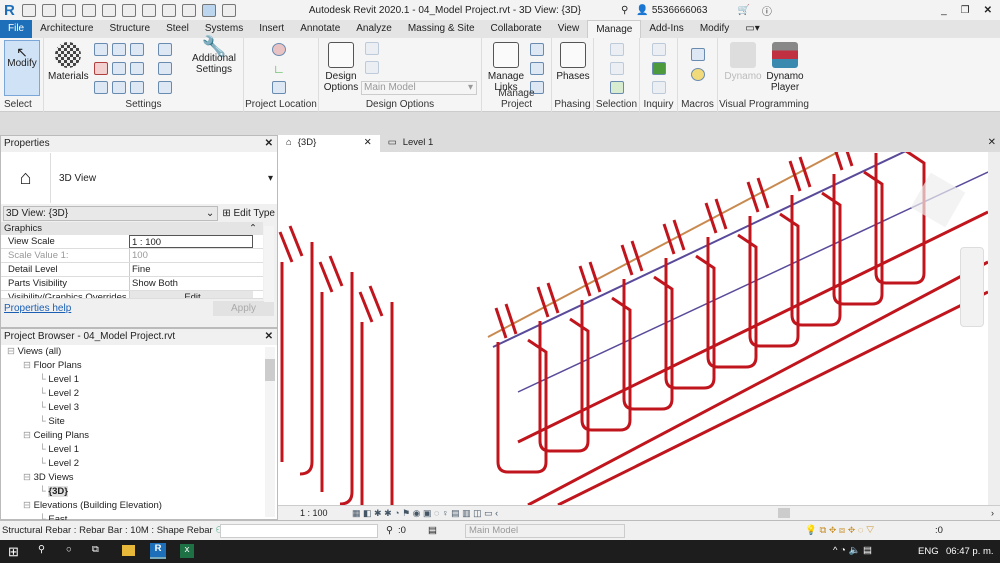 The width and height of the screenshot is (1000, 563). What do you see at coordinates (374, 29) in the screenshot?
I see `tab-analyze: Analyze` at bounding box center [374, 29].